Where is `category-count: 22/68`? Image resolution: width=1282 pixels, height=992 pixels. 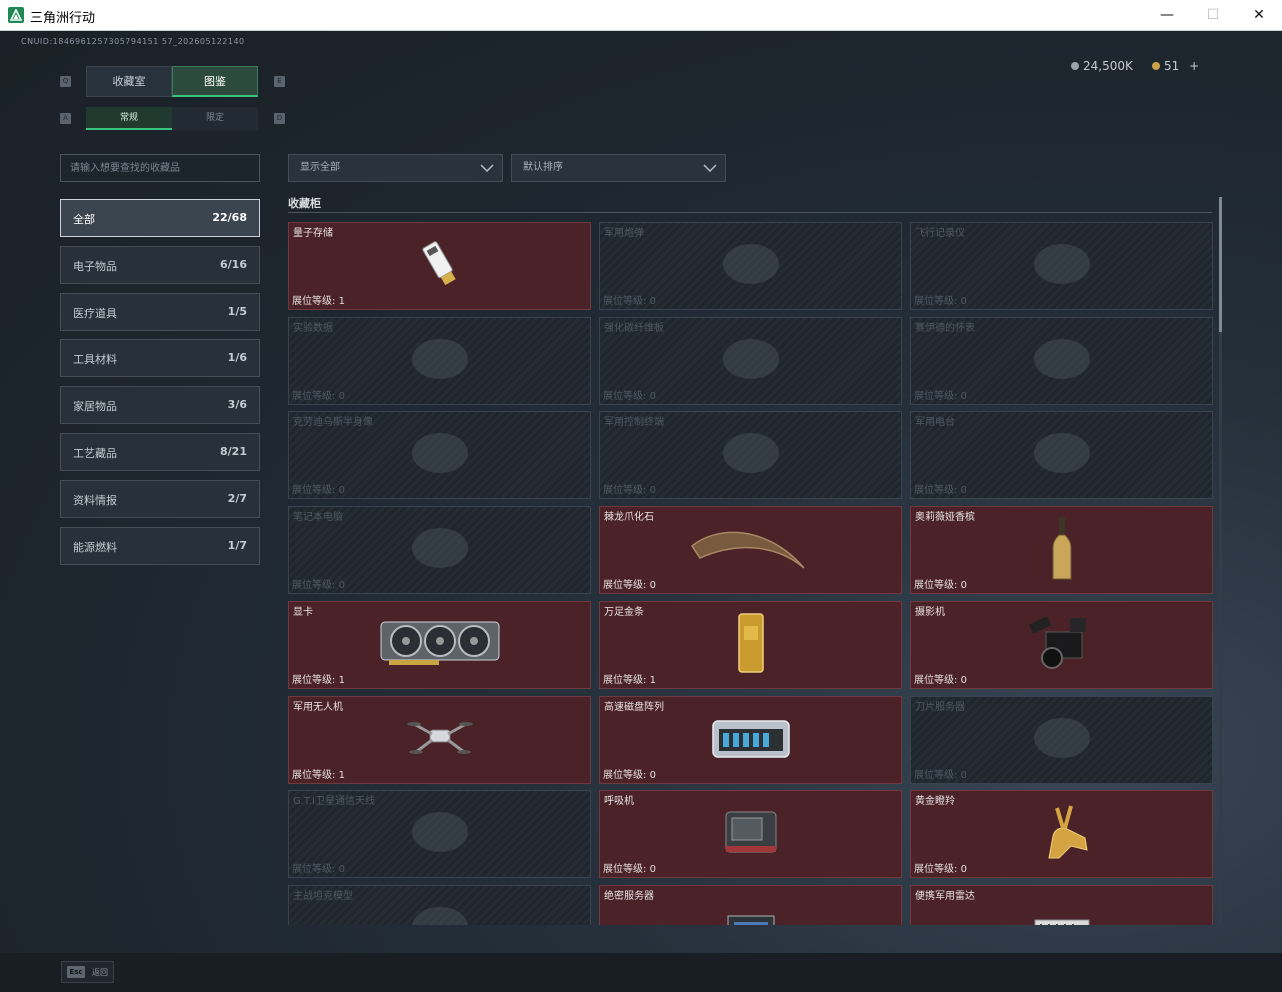
category-count: 22/68 is located at coordinates (229, 217).